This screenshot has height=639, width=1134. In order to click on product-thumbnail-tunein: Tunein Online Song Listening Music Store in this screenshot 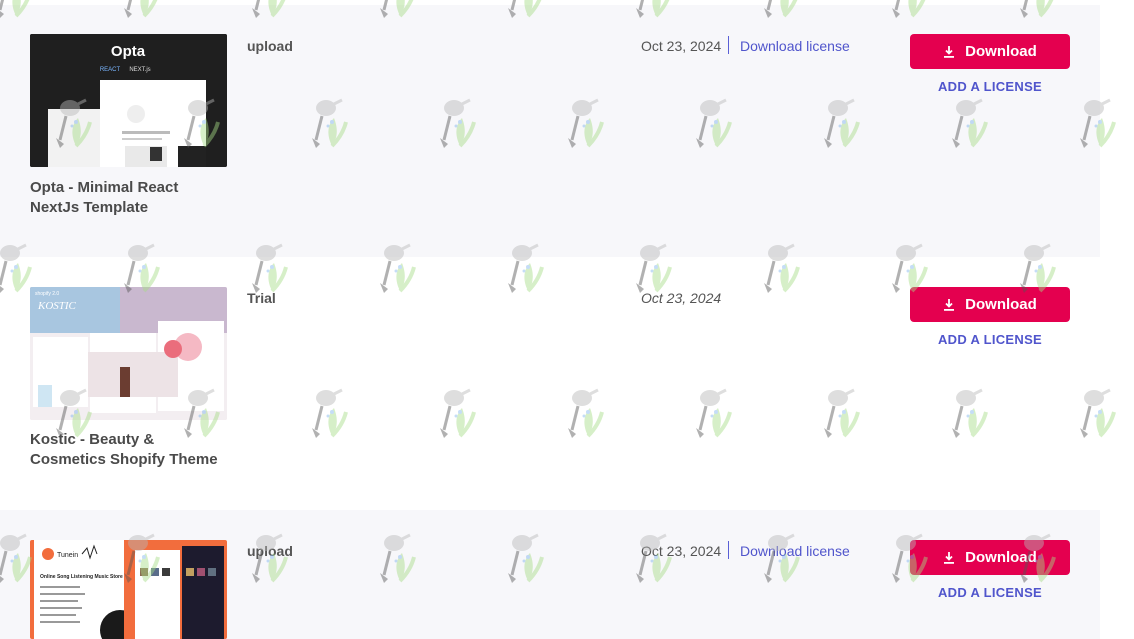, I will do `click(128, 589)`.